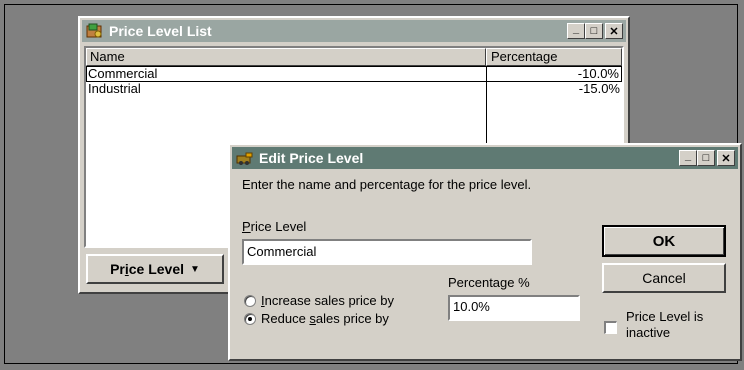 The height and width of the screenshot is (370, 744). What do you see at coordinates (250, 300) in the screenshot?
I see `increase-radio` at bounding box center [250, 300].